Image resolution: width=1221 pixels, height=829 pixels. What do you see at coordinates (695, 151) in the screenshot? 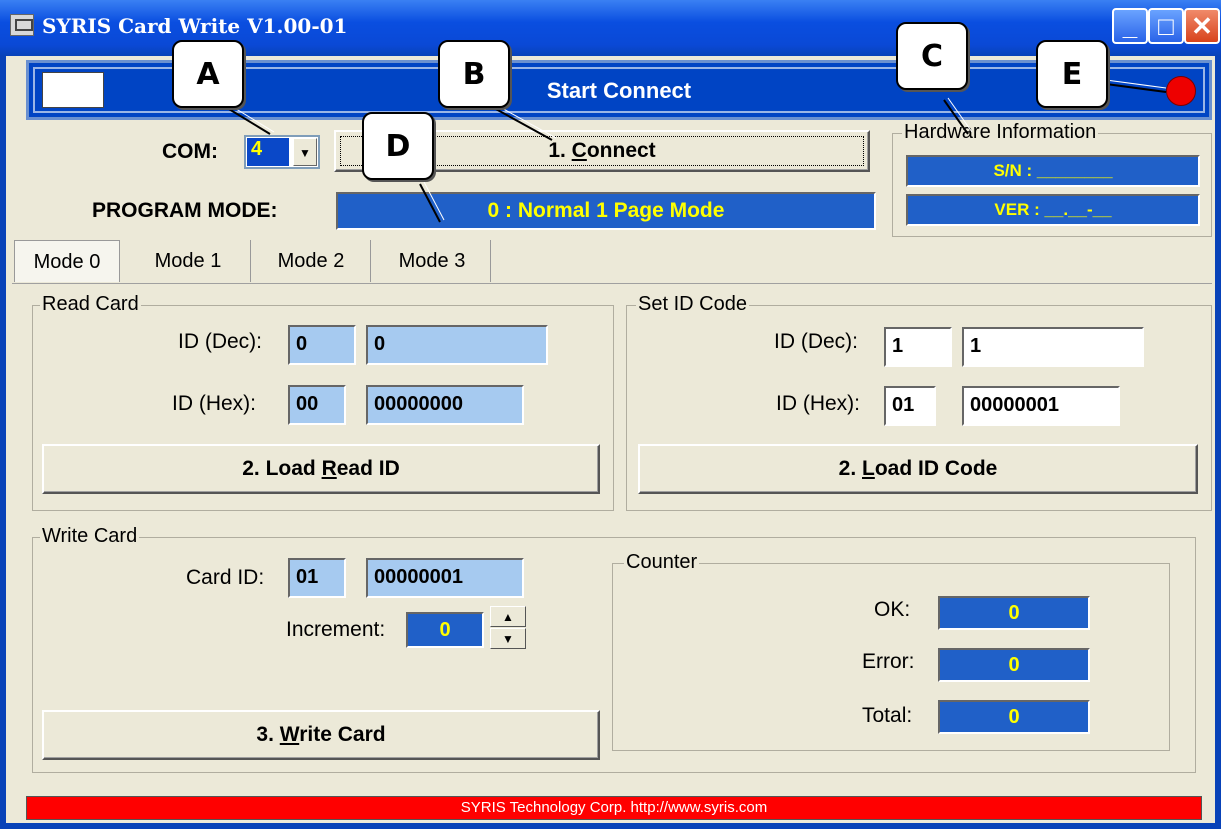
I see `callout-arrows` at bounding box center [695, 151].